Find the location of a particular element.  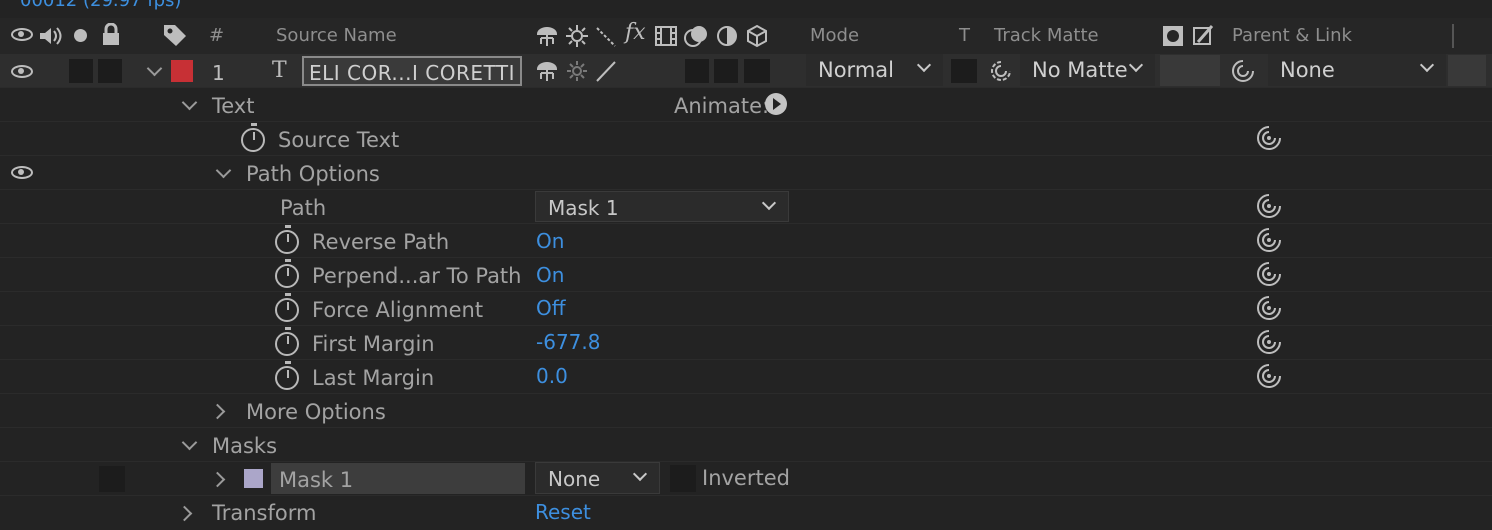

path-options-row: Path Options is located at coordinates (746, 173).